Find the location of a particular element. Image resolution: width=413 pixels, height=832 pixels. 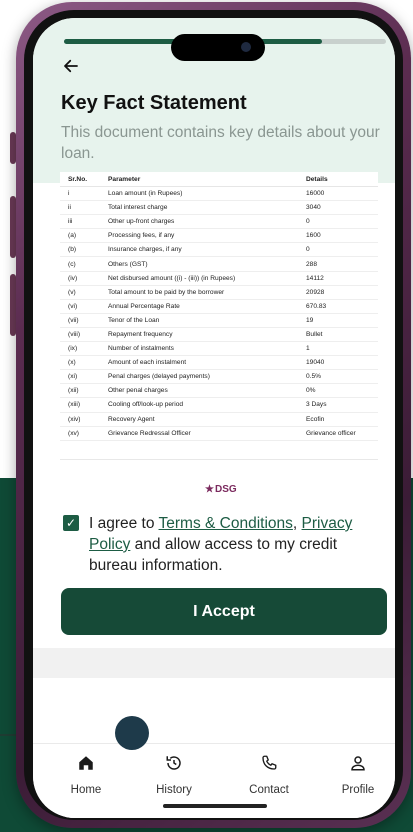

nav-item-contact: Contact is located at coordinates (269, 775).